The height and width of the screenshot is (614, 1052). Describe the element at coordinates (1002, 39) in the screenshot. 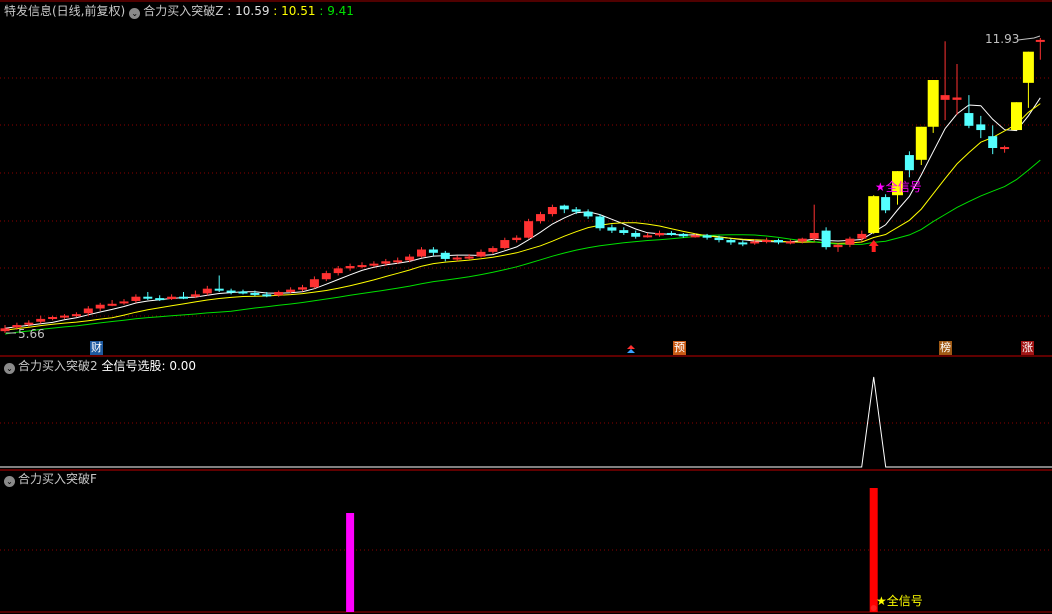

I see `high-price-label: 11.93` at that location.